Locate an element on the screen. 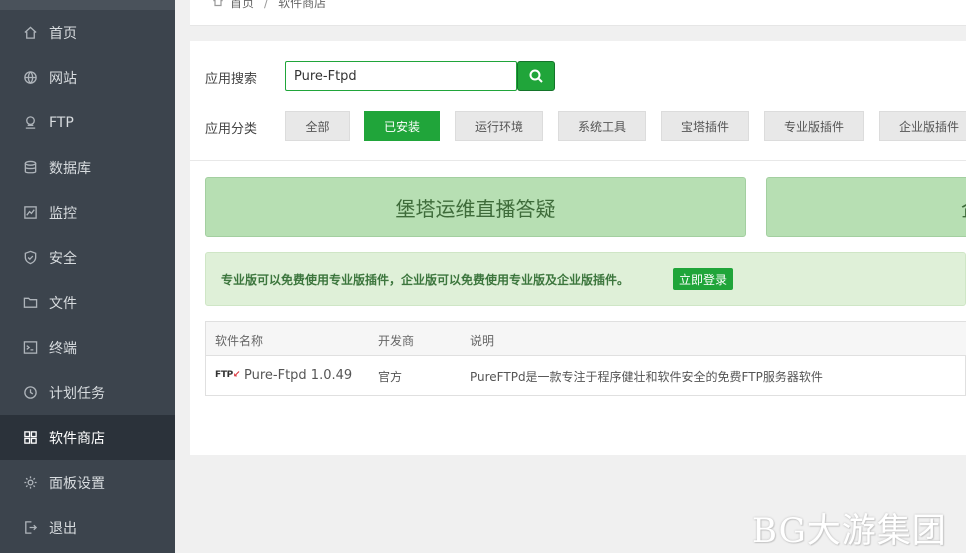 The width and height of the screenshot is (966, 553). watermark: BG大游集团 is located at coordinates (849, 531).